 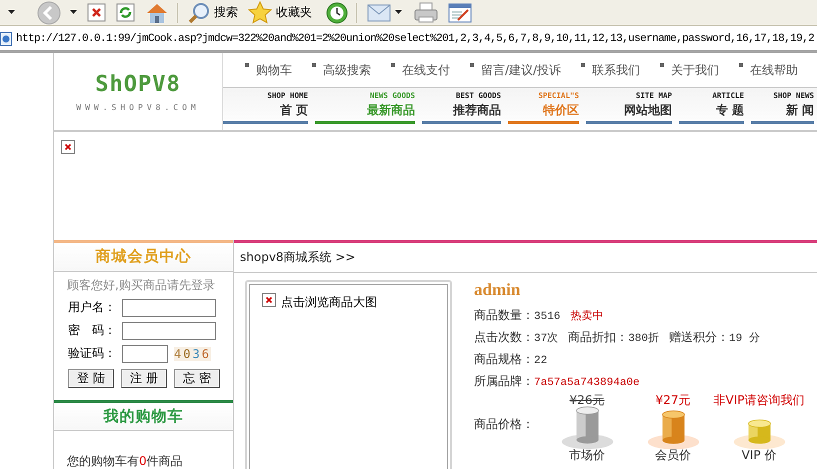 I want to click on price-type-label: VIP 价, so click(x=759, y=455).